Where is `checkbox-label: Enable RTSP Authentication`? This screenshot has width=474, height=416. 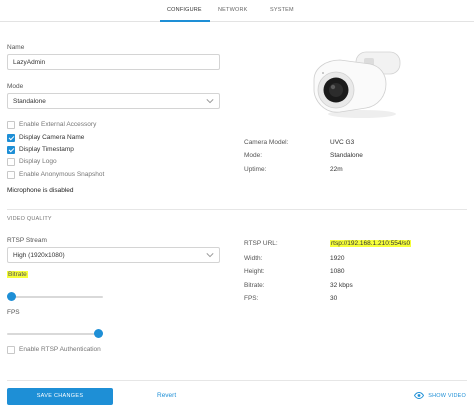 checkbox-label: Enable RTSP Authentication is located at coordinates (60, 349).